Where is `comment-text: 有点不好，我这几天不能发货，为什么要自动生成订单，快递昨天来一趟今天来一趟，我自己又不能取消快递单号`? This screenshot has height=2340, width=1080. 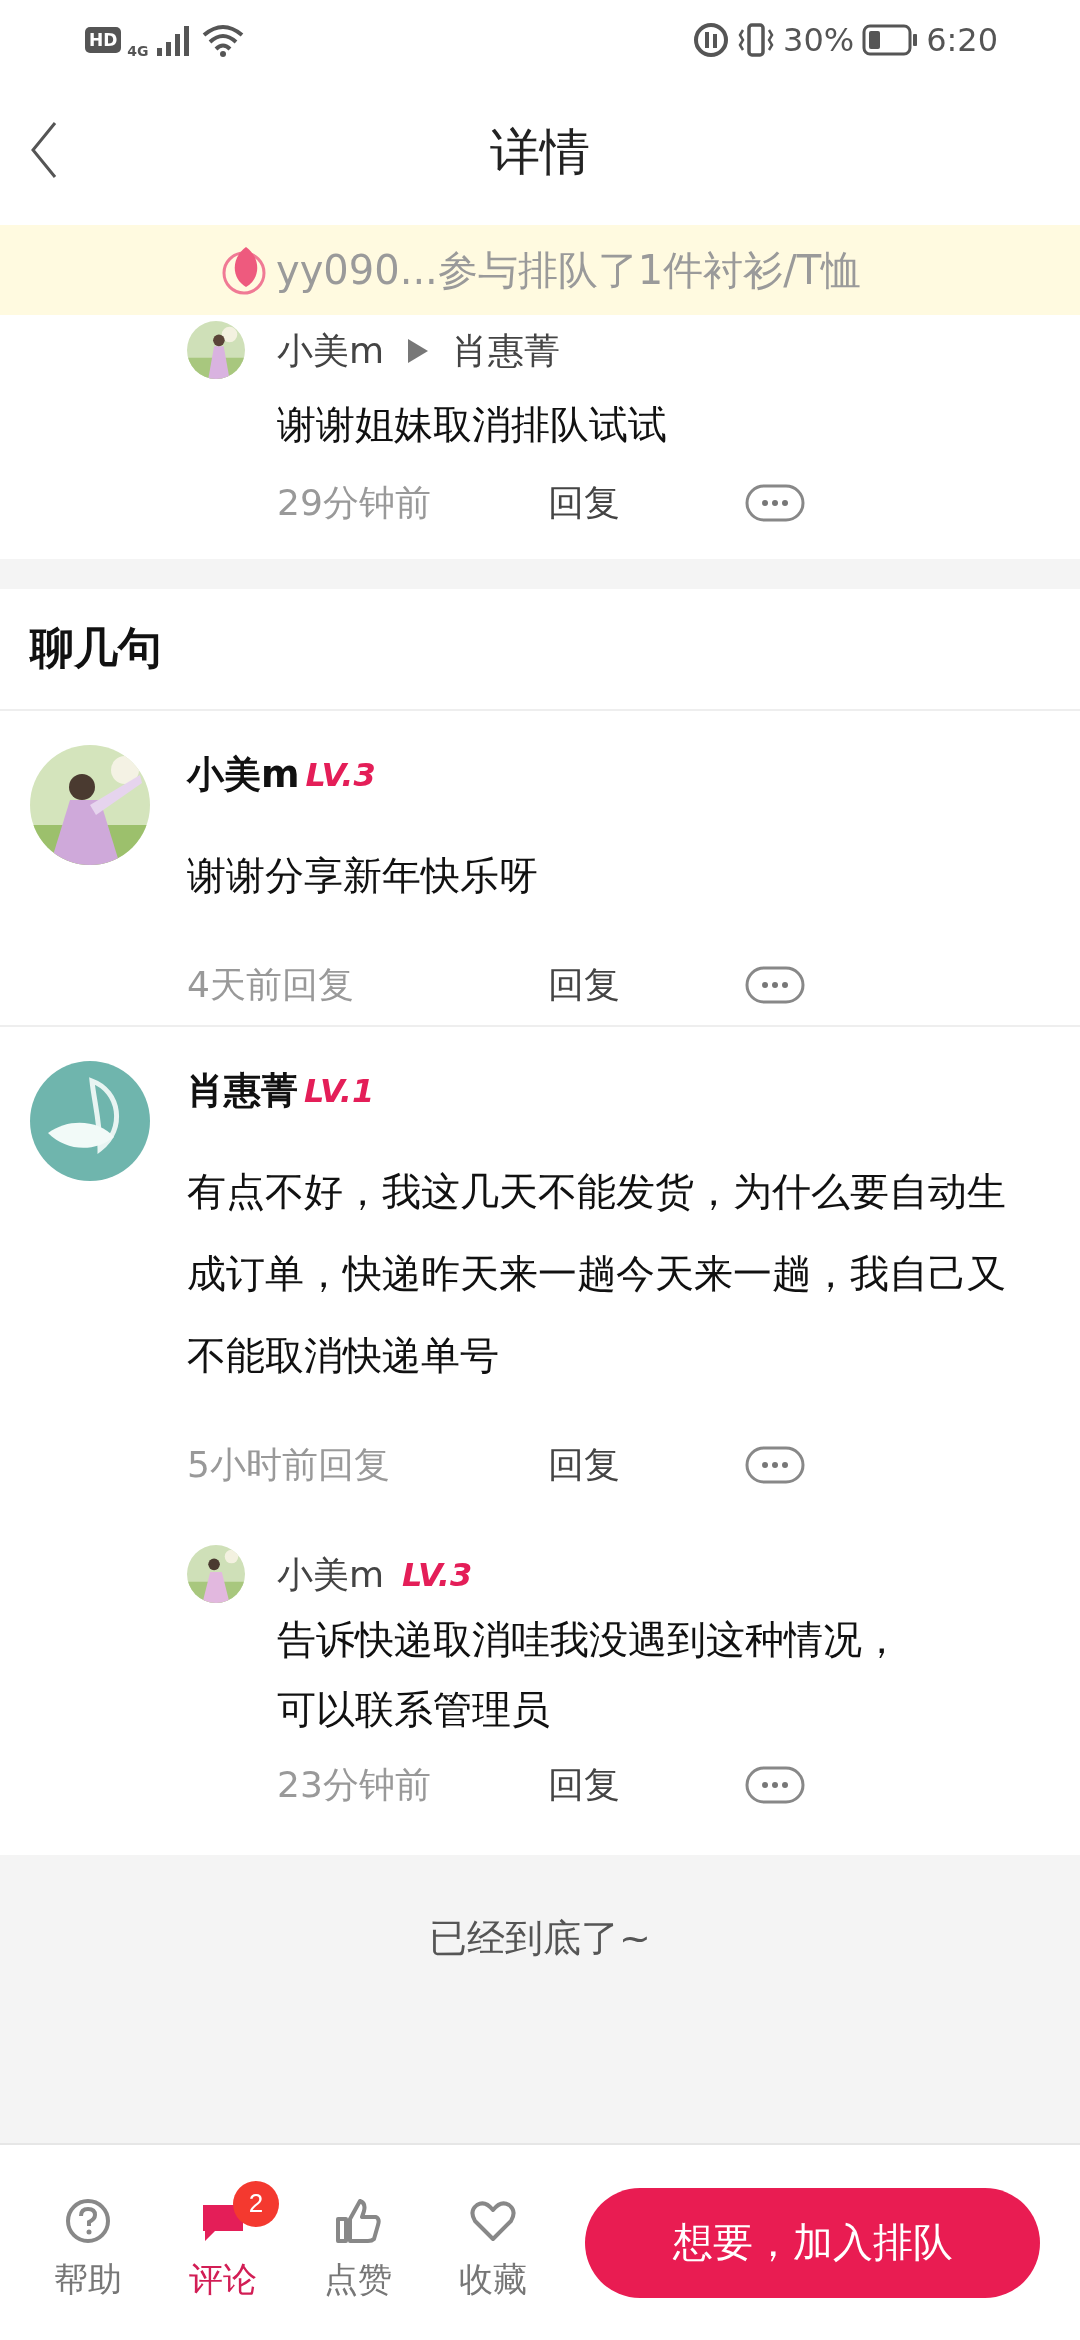 comment-text: 有点不好，我这几天不能发货，为什么要自动生成订单，快递昨天来一趟今天来一趟，我自己又不能取消快递单号 is located at coordinates (597, 1274).